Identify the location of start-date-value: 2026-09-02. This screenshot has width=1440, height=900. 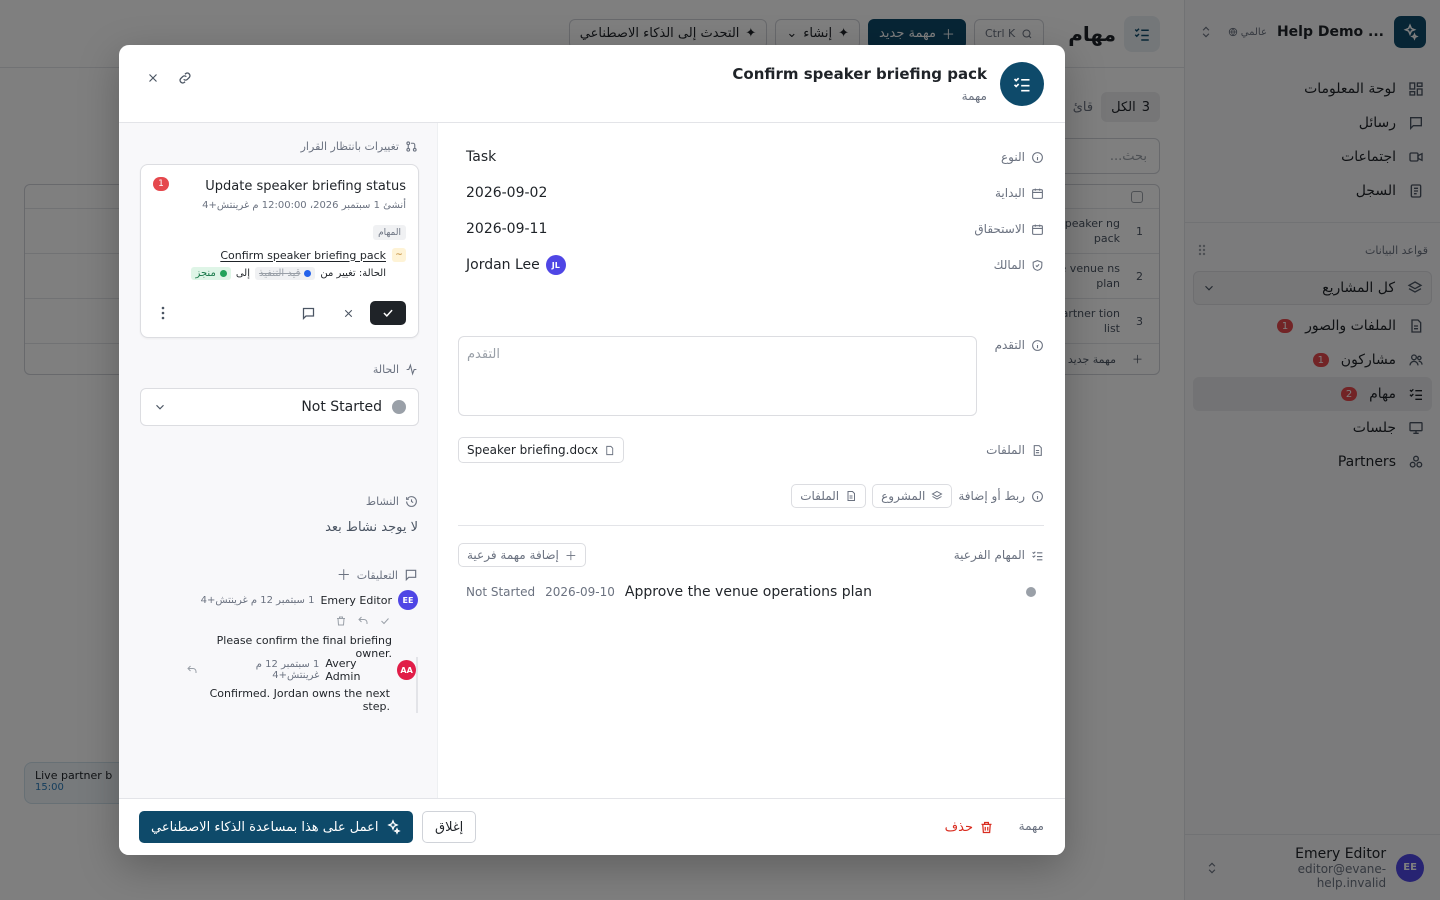
(706, 193).